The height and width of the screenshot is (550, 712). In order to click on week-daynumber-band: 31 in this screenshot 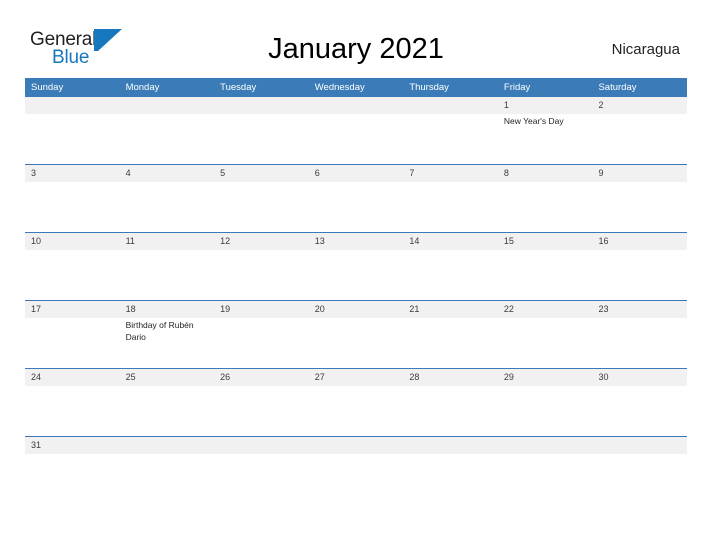, I will do `click(356, 445)`.